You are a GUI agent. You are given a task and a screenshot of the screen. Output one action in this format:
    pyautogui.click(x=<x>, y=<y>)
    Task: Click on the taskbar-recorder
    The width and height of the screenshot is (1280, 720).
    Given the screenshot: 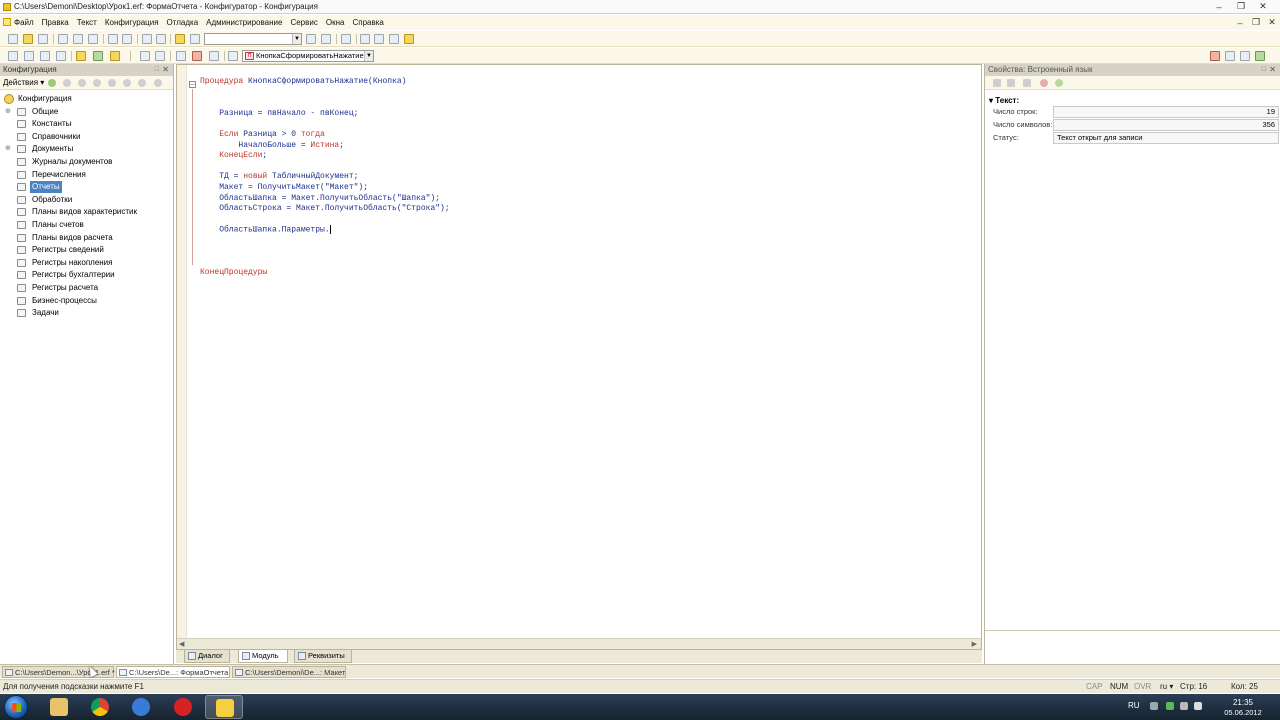 What is the action you would take?
    pyautogui.click(x=183, y=707)
    